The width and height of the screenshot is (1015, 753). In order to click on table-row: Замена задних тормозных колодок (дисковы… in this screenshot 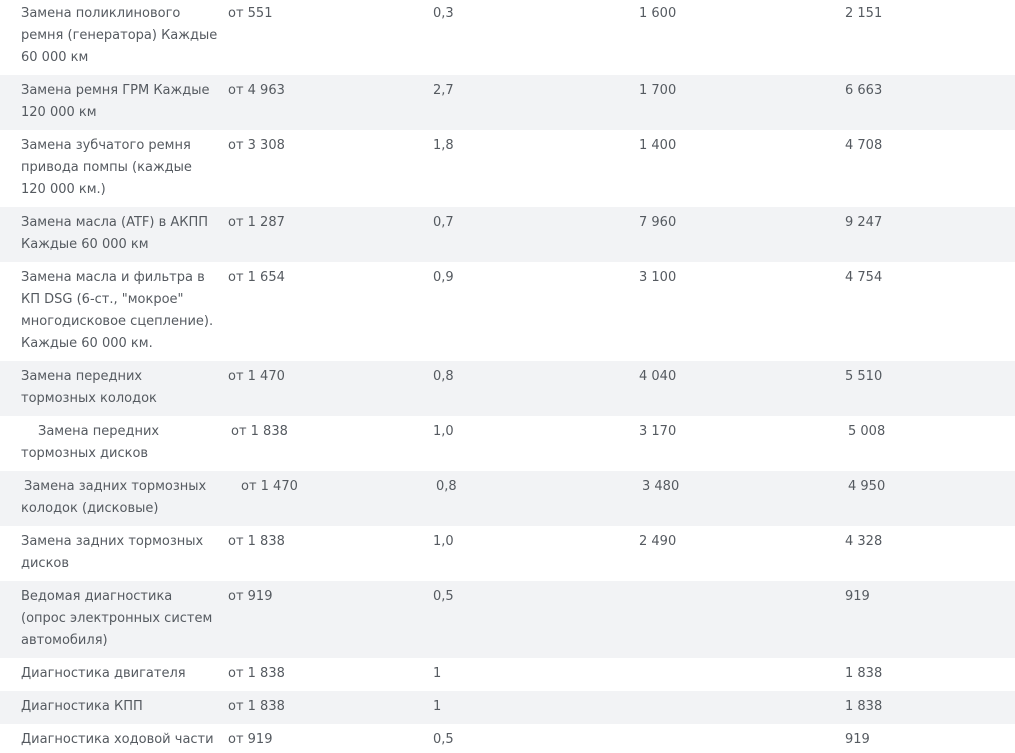, I will do `click(507, 498)`.